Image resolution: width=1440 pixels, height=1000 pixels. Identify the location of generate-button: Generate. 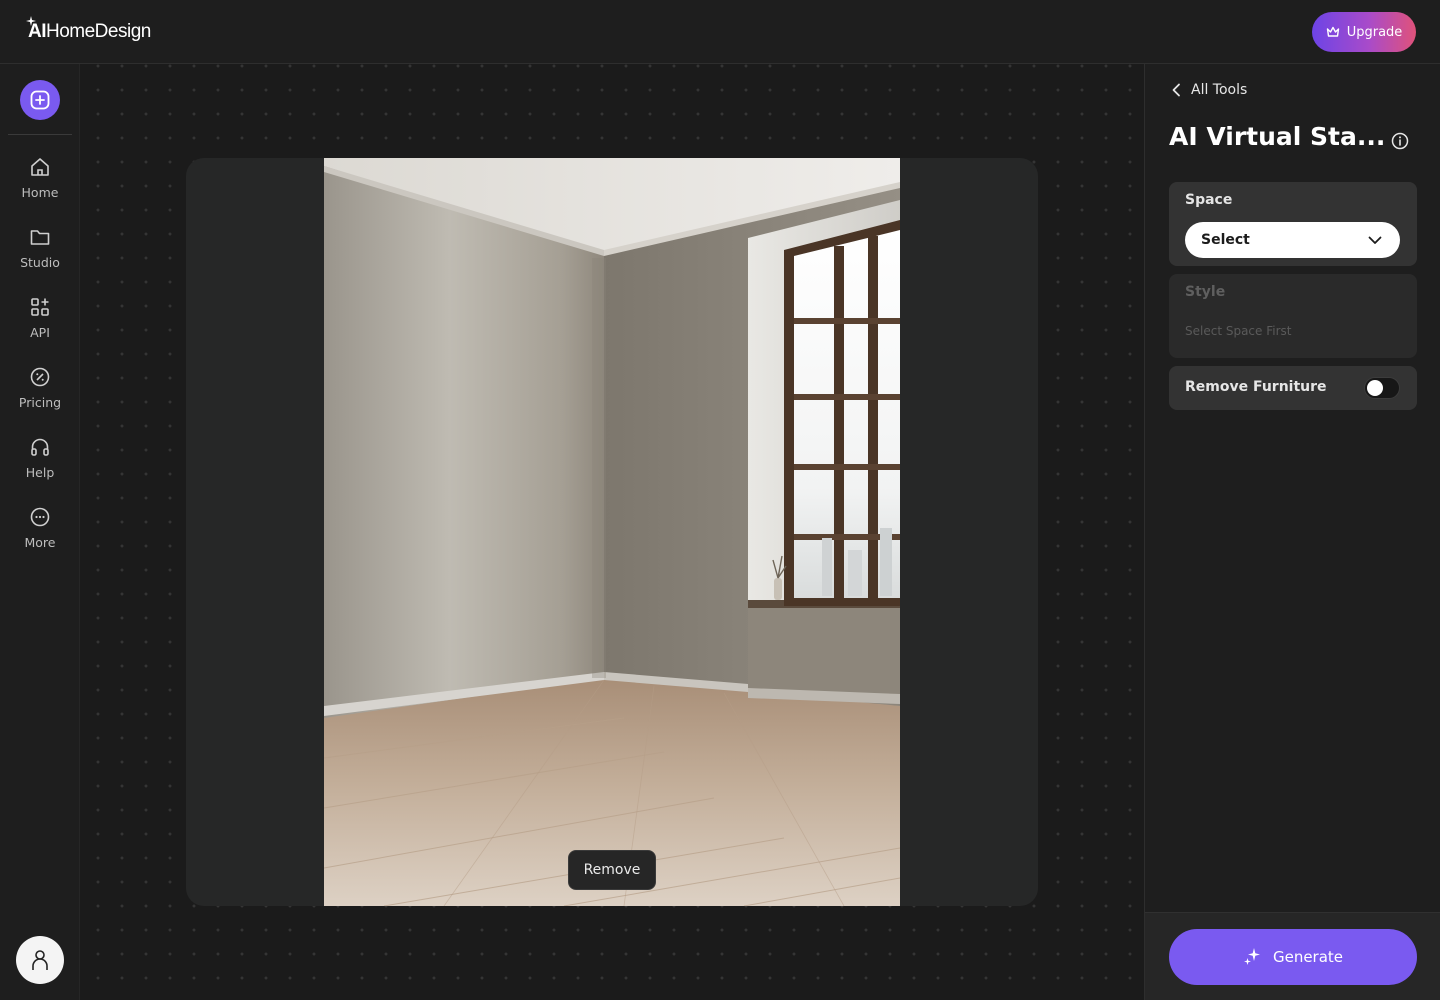
(1293, 957).